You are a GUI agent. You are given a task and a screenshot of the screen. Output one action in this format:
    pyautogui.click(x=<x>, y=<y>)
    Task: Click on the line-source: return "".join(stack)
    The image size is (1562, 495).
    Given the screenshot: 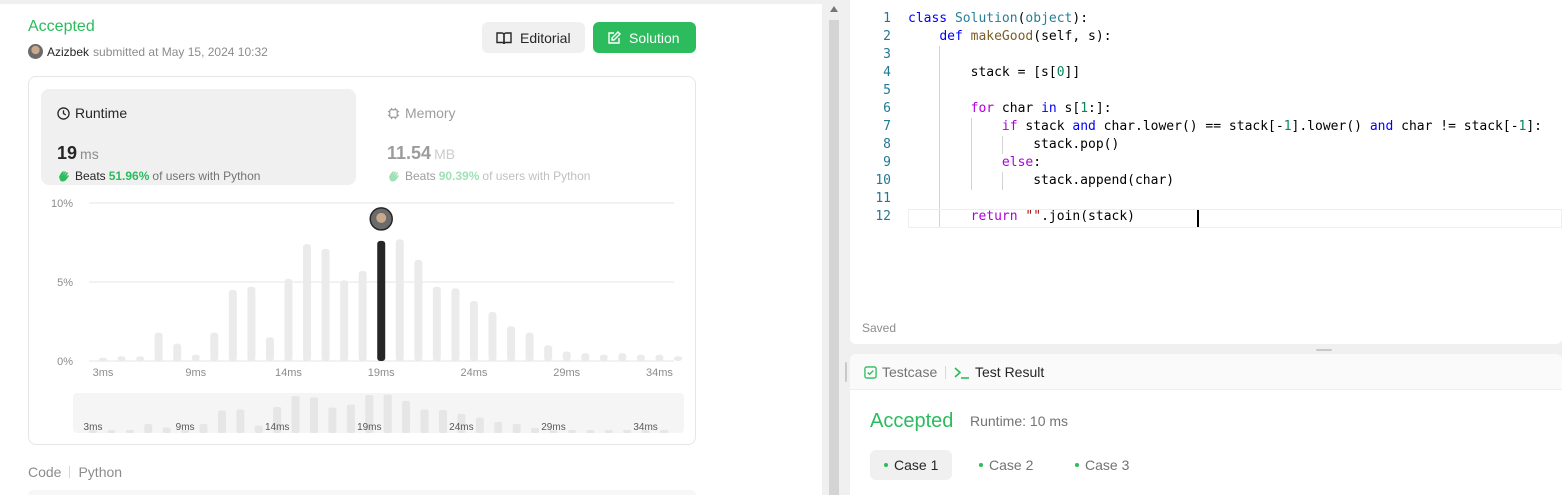 What is the action you would take?
    pyautogui.click(x=1021, y=217)
    